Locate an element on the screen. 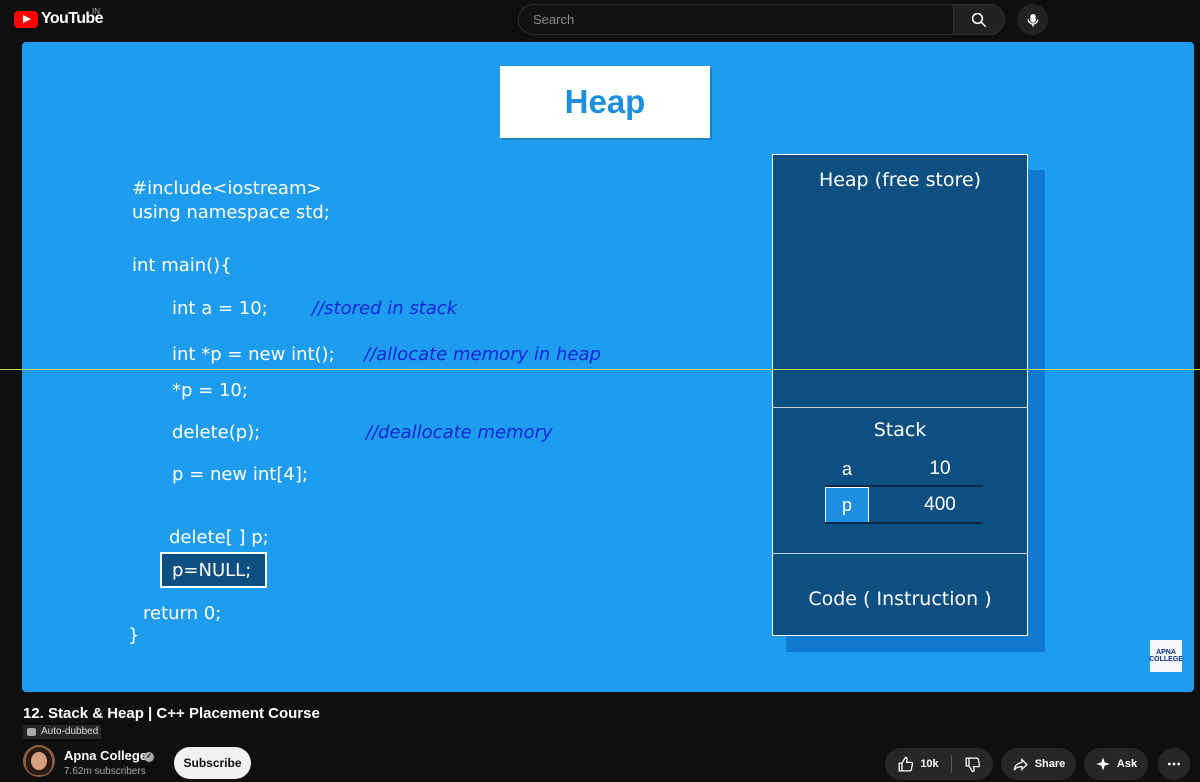 The image size is (1200, 782). video-scanline-artifact is located at coordinates (600, 369).